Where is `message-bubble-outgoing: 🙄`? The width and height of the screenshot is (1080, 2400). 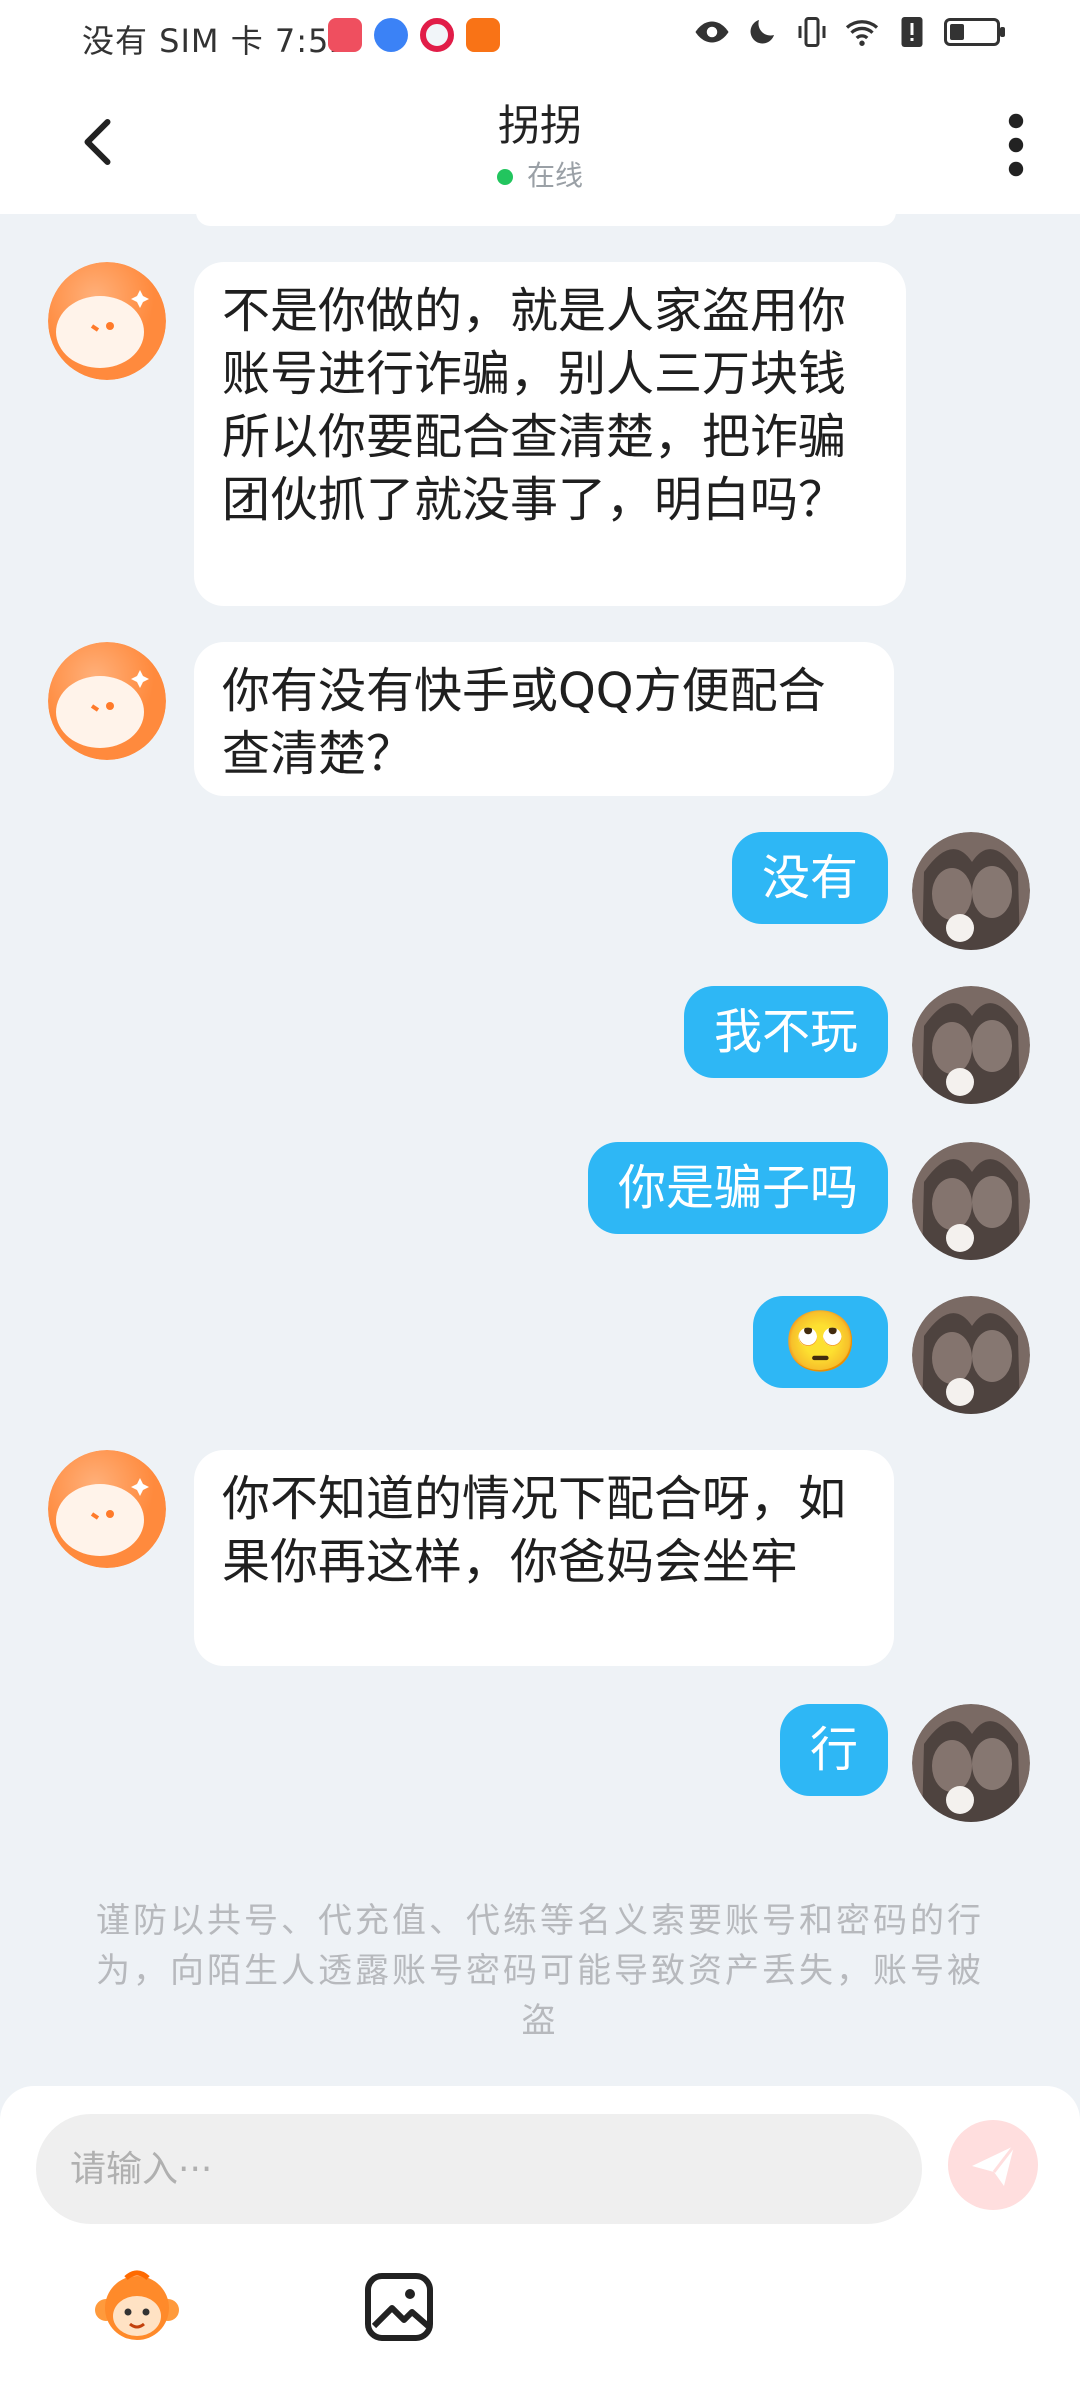 message-bubble-outgoing: 🙄 is located at coordinates (820, 1342).